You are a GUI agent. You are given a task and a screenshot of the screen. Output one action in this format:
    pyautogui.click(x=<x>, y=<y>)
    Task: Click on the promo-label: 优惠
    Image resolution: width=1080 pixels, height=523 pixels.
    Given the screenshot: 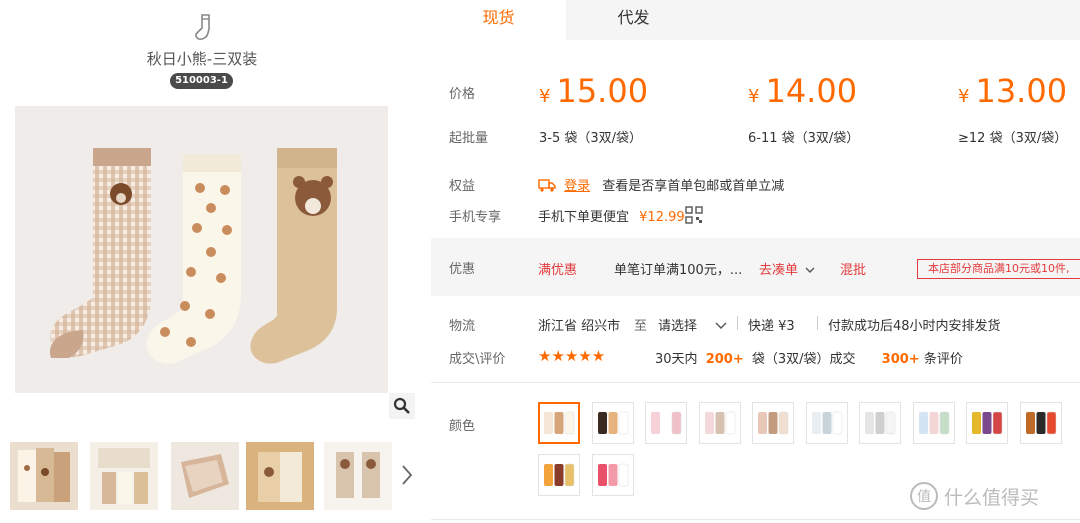 What is the action you would take?
    pyautogui.click(x=462, y=269)
    